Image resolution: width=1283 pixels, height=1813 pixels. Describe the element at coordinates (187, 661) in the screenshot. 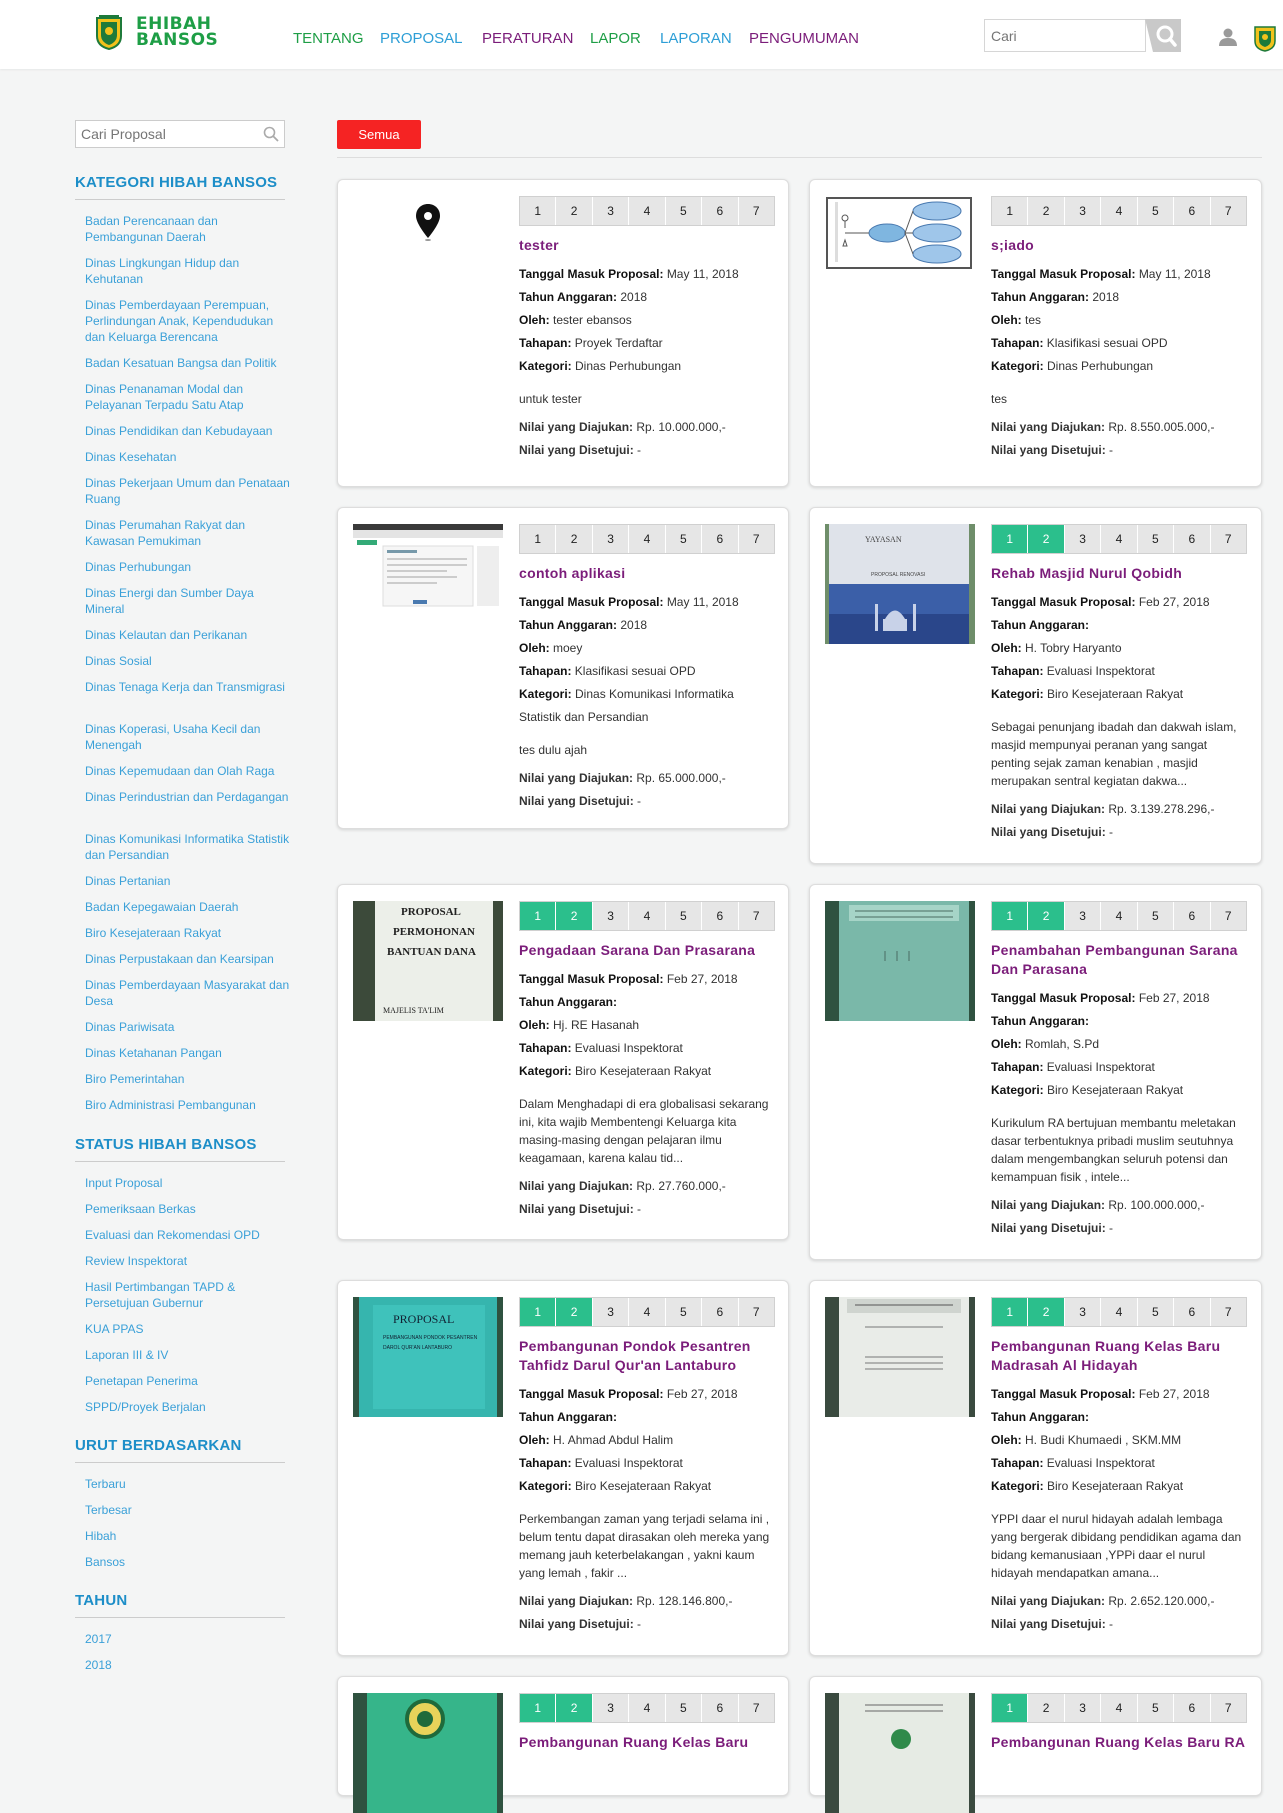

I see `kategori-item: Dinas Sosial` at that location.